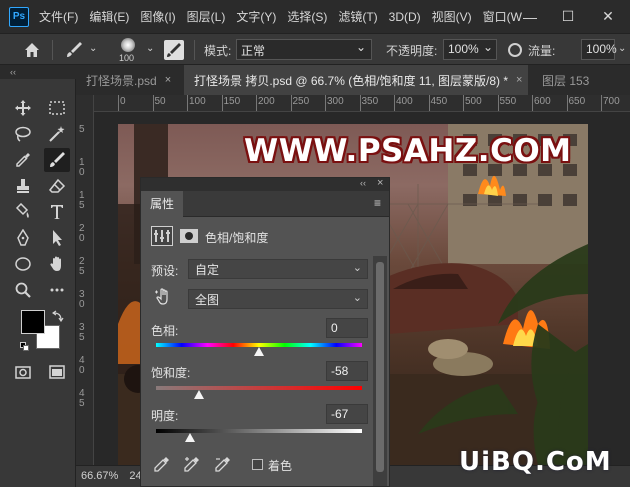 The height and width of the screenshot is (487, 630). Describe the element at coordinates (57, 290) in the screenshot. I see `more-tools-icon` at that location.